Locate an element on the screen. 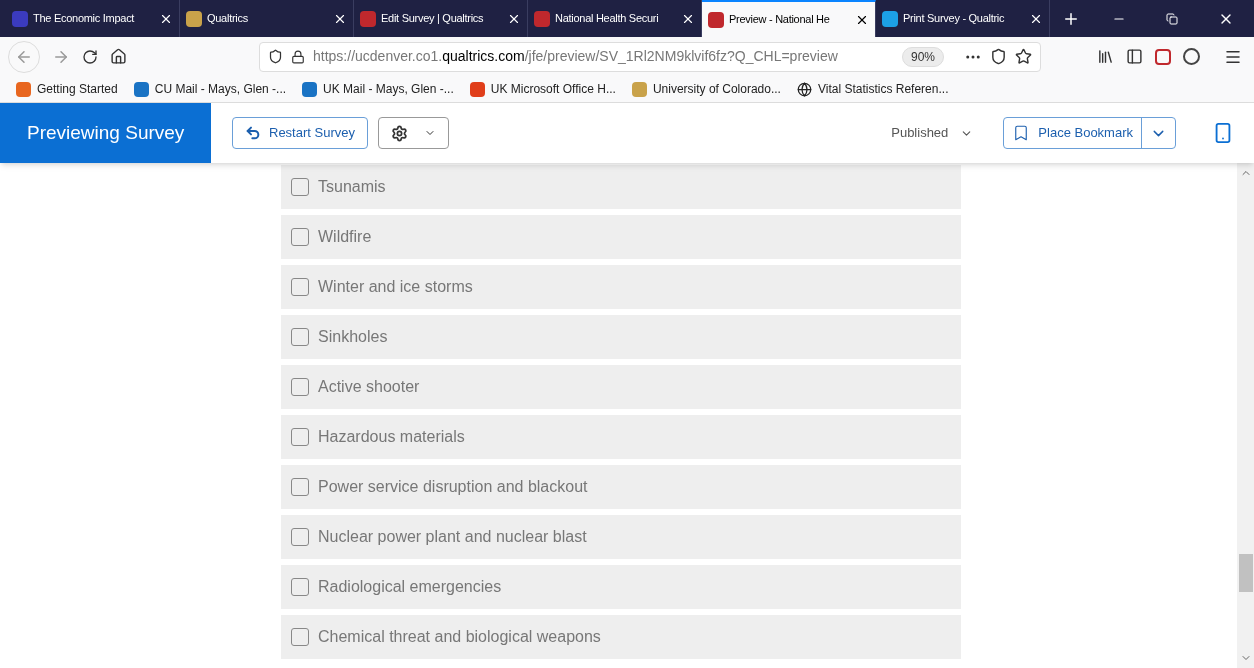 The image size is (1254, 668). choice-option: Active shooter is located at coordinates (621, 387).